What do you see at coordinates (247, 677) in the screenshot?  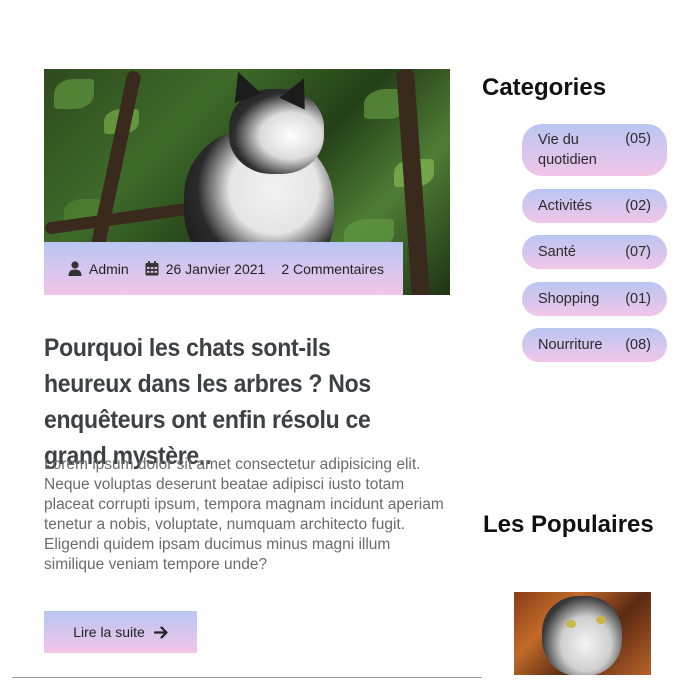 I see `content-divider` at bounding box center [247, 677].